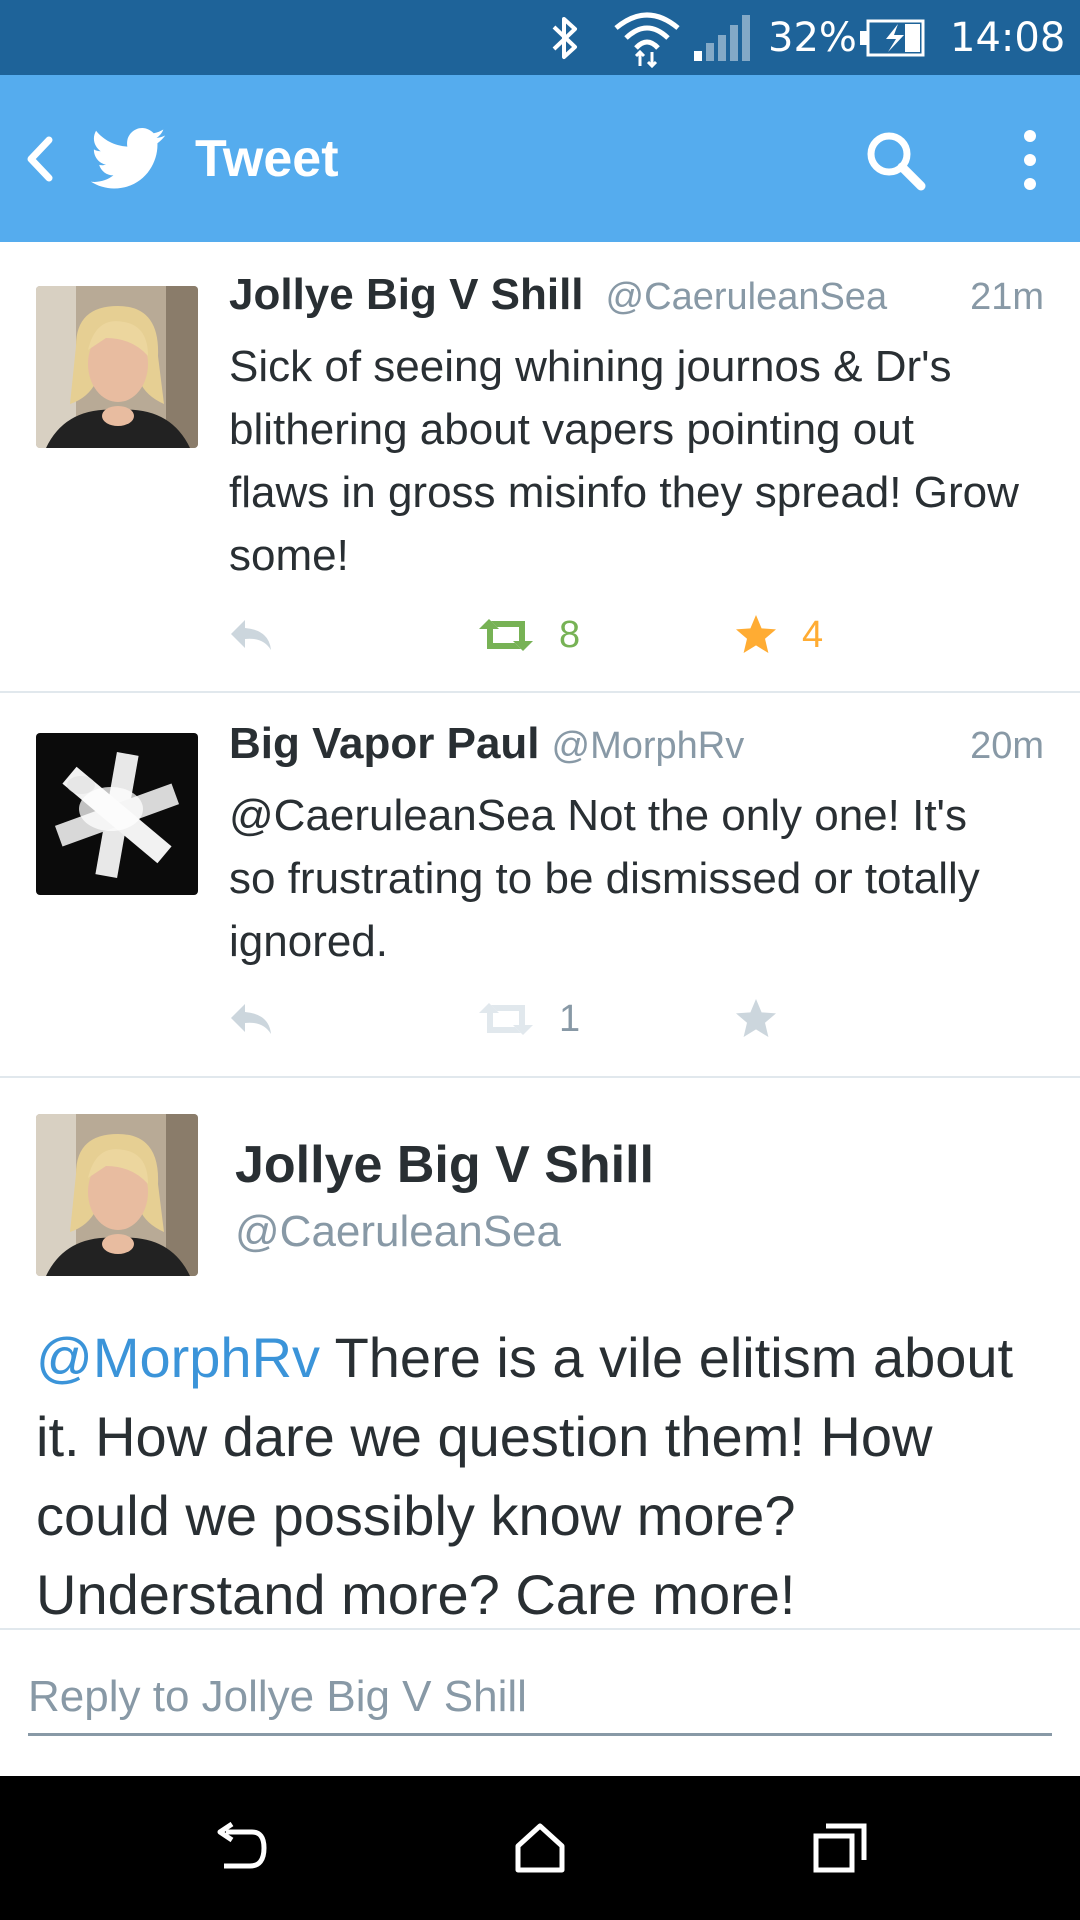 This screenshot has width=1080, height=1920. Describe the element at coordinates (267, 158) in the screenshot. I see `app-title: Tweet` at that location.